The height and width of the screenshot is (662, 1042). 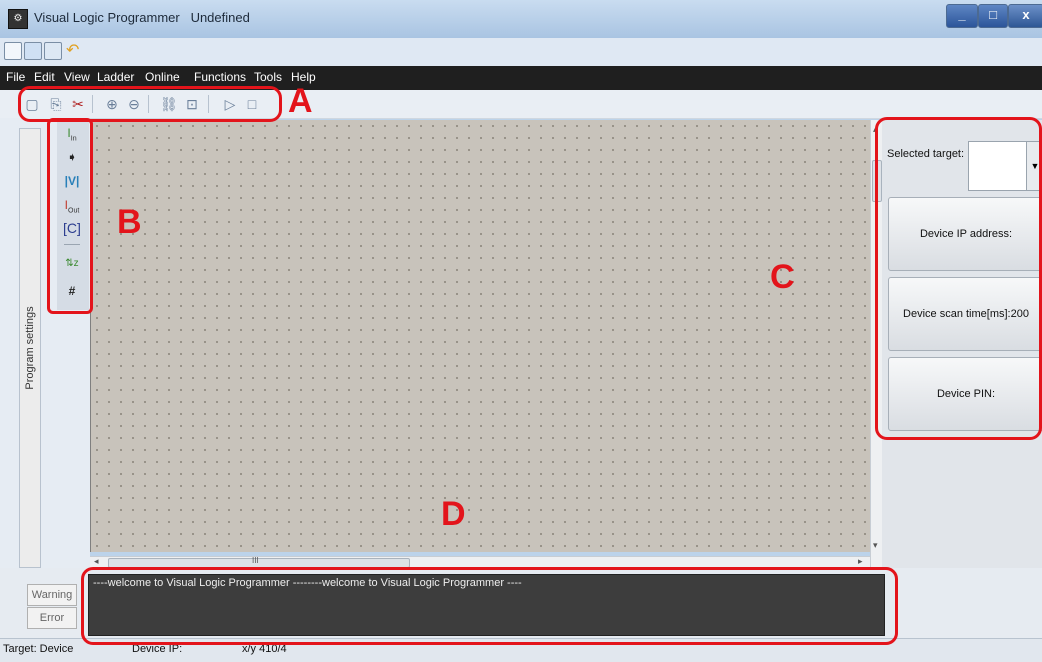 What do you see at coordinates (115, 77) in the screenshot?
I see `menu-ladder: Ladder` at bounding box center [115, 77].